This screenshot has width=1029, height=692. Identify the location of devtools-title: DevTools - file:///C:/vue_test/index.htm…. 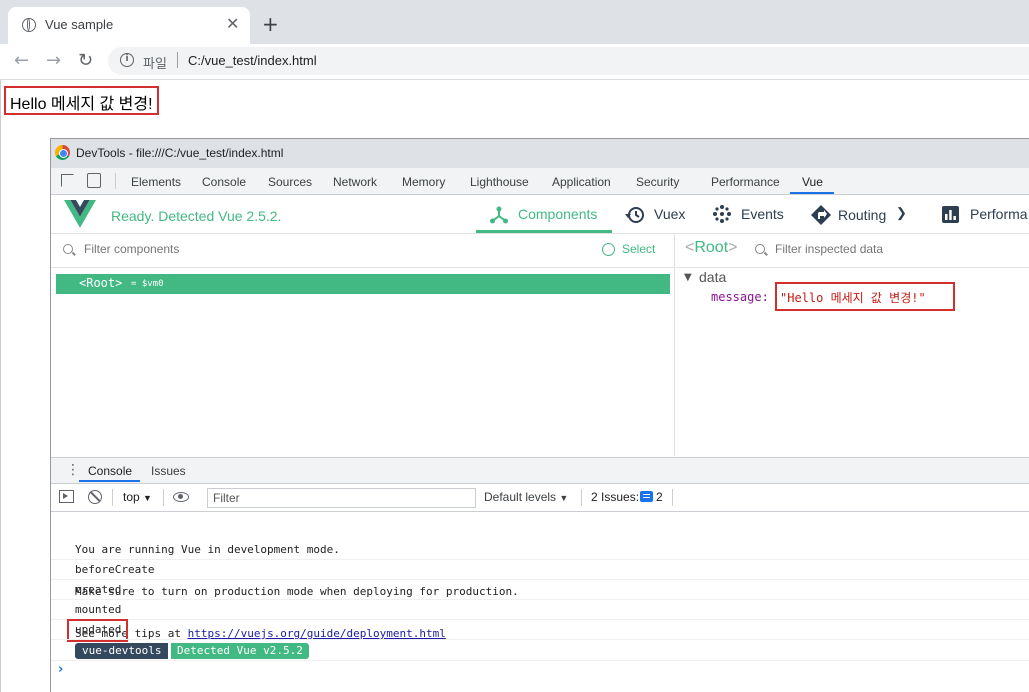
(180, 153).